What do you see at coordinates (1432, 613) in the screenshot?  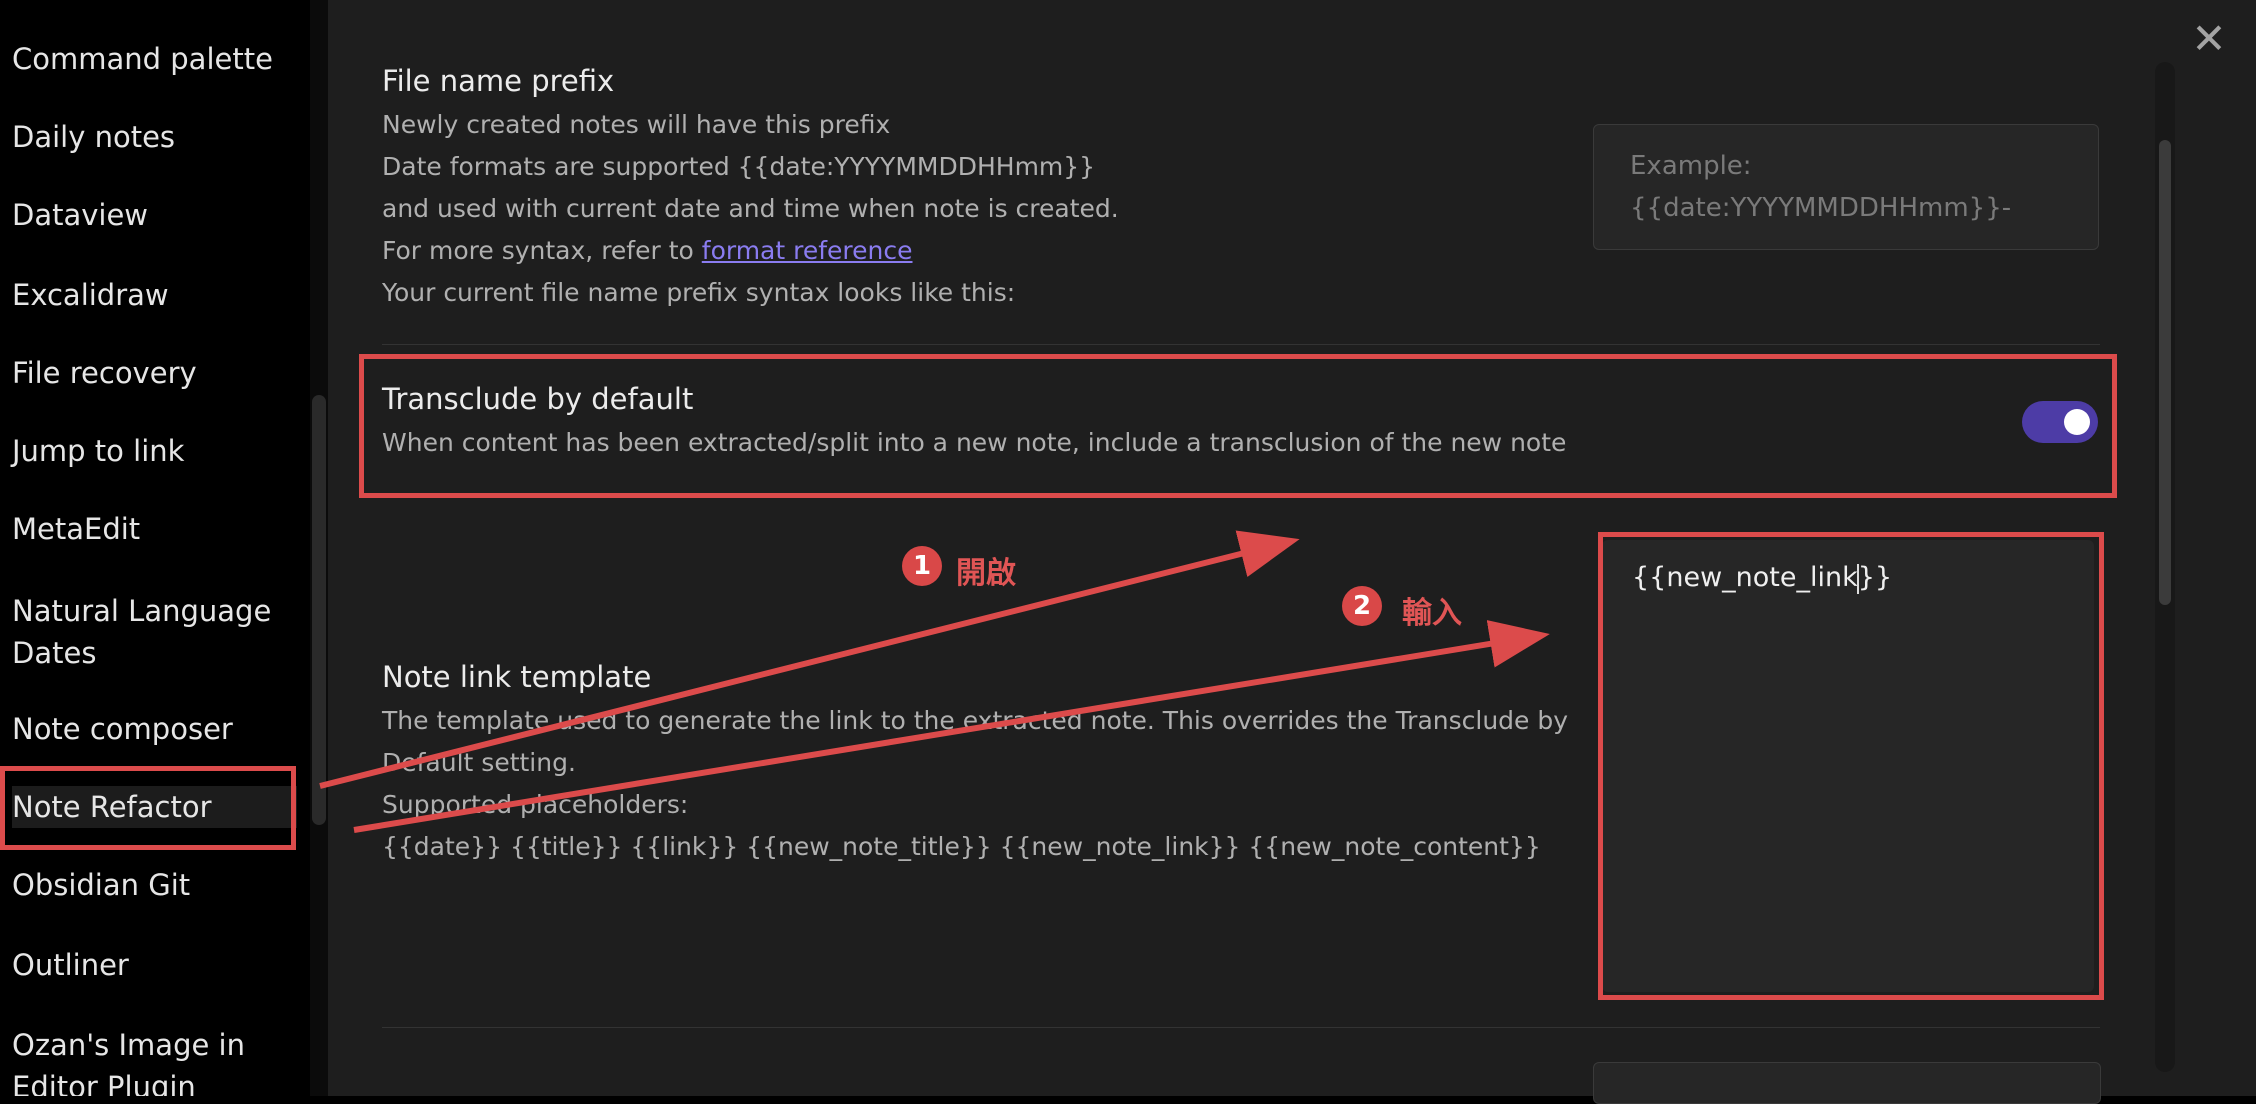 I see `annotation-label-2: 輸入` at bounding box center [1432, 613].